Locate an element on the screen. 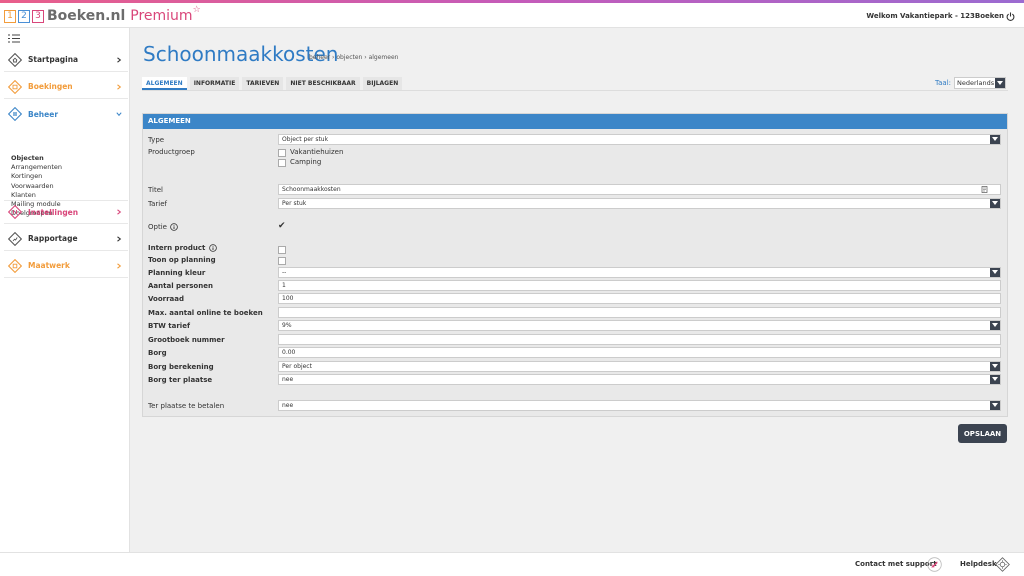 The image size is (1024, 576). sidebar-item-startpagina: Startpagina is located at coordinates (66, 60).